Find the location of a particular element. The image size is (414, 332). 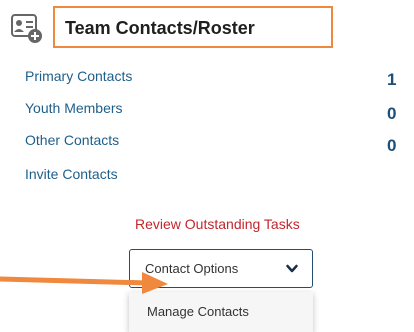

contact-options-menu: Manage Contacts is located at coordinates (221, 312).